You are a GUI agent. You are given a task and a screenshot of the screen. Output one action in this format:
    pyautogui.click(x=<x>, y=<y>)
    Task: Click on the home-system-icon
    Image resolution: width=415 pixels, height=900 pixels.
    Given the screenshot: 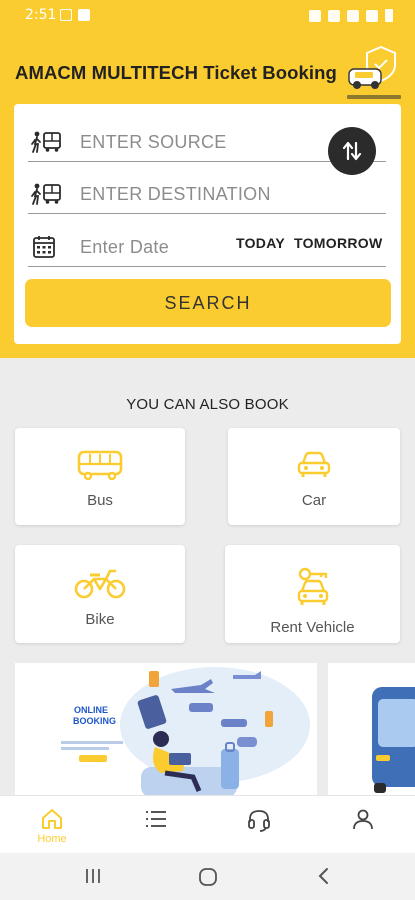 What is the action you would take?
    pyautogui.click(x=208, y=877)
    